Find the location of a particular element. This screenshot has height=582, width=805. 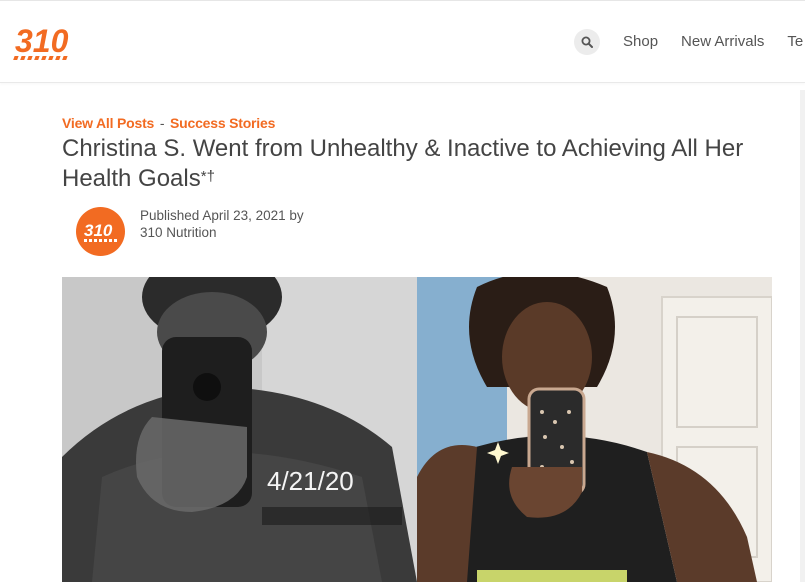

published-date: April 23, 2021 is located at coordinates (244, 215).